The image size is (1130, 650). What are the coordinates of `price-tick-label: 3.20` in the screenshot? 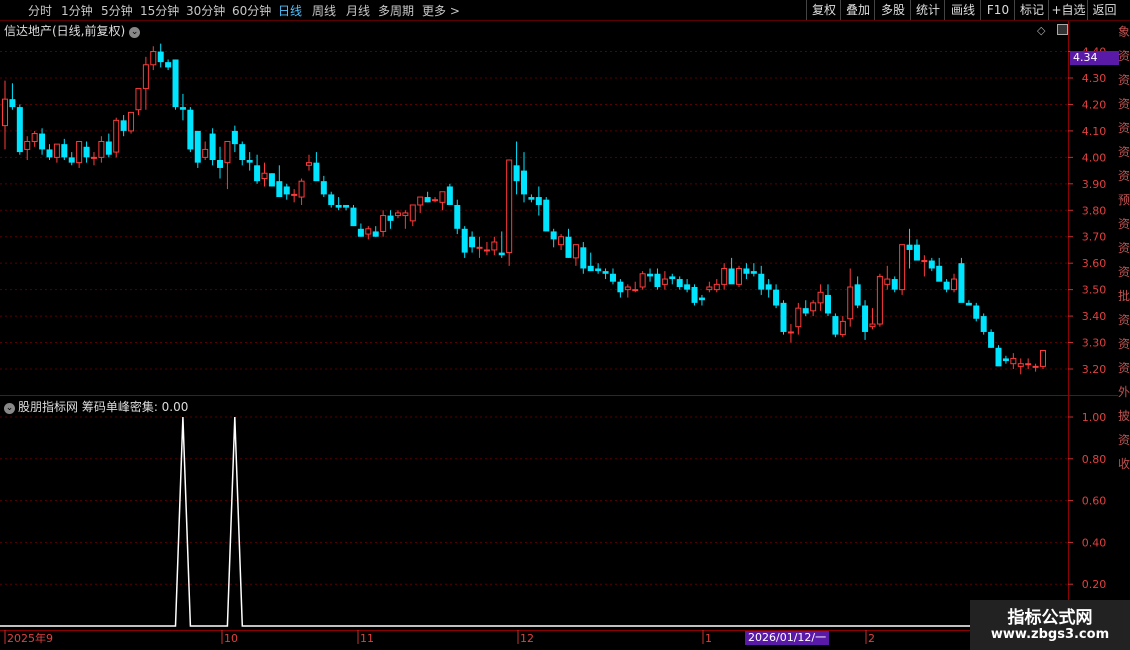 It's located at (1094, 369).